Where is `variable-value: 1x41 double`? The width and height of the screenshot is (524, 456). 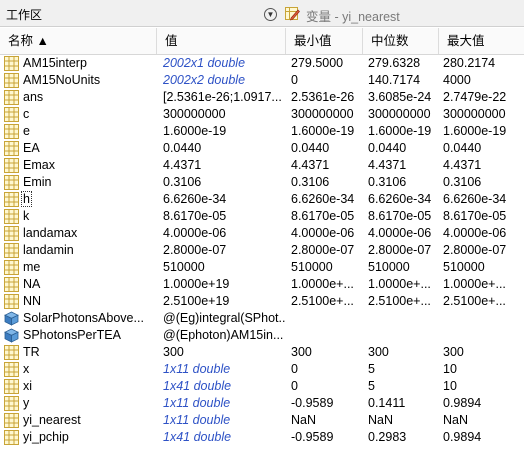 variable-value: 1x41 double is located at coordinates (197, 437).